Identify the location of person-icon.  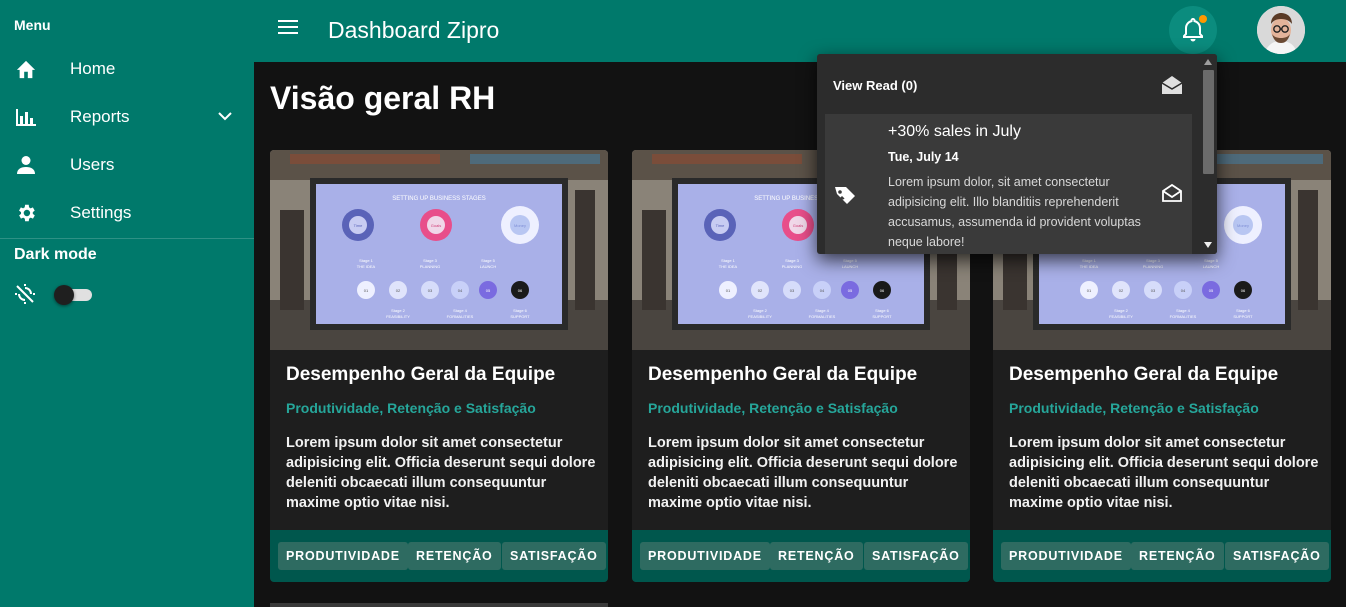
(26, 165).